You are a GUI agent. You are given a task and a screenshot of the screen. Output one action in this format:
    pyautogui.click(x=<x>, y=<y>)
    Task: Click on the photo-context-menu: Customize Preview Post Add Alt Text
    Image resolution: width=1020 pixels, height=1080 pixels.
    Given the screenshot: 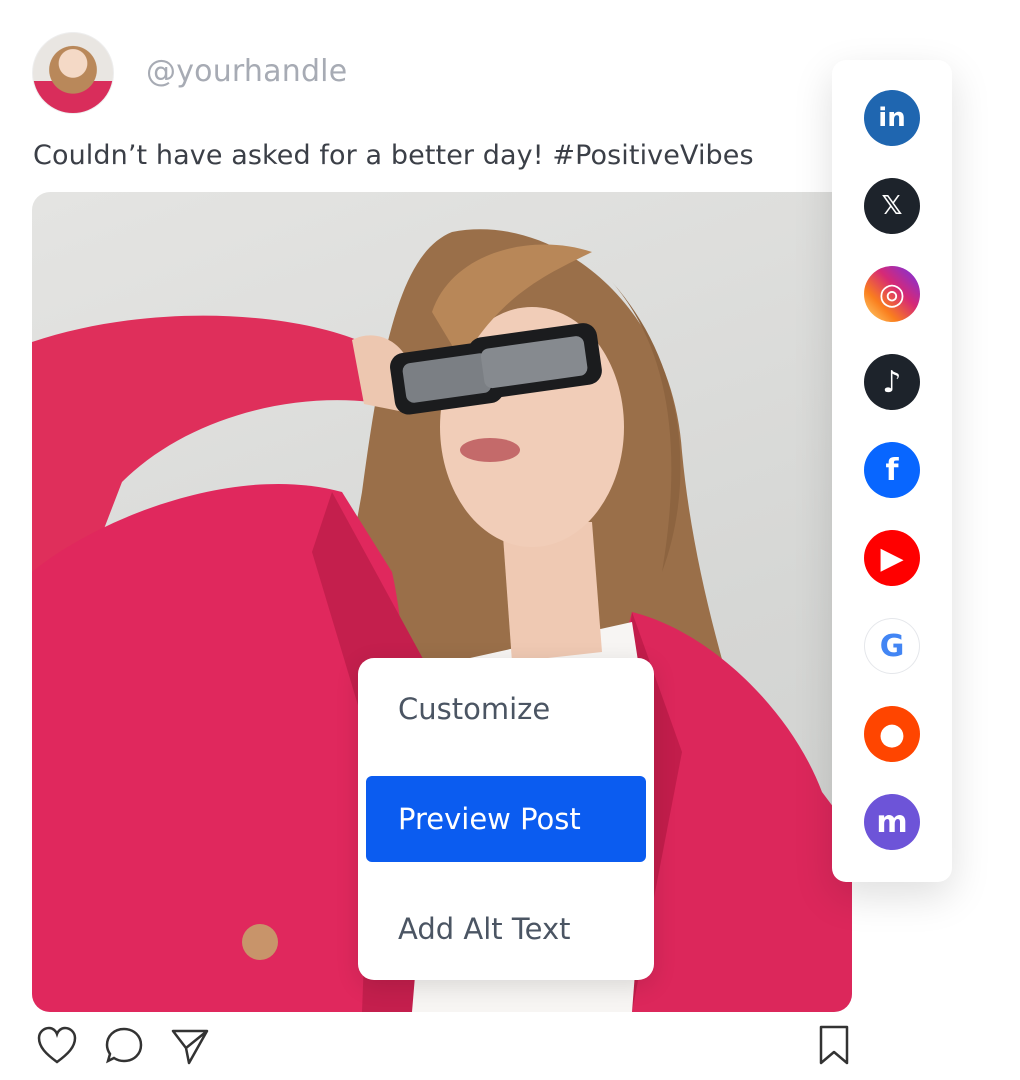 What is the action you would take?
    pyautogui.click(x=506, y=819)
    